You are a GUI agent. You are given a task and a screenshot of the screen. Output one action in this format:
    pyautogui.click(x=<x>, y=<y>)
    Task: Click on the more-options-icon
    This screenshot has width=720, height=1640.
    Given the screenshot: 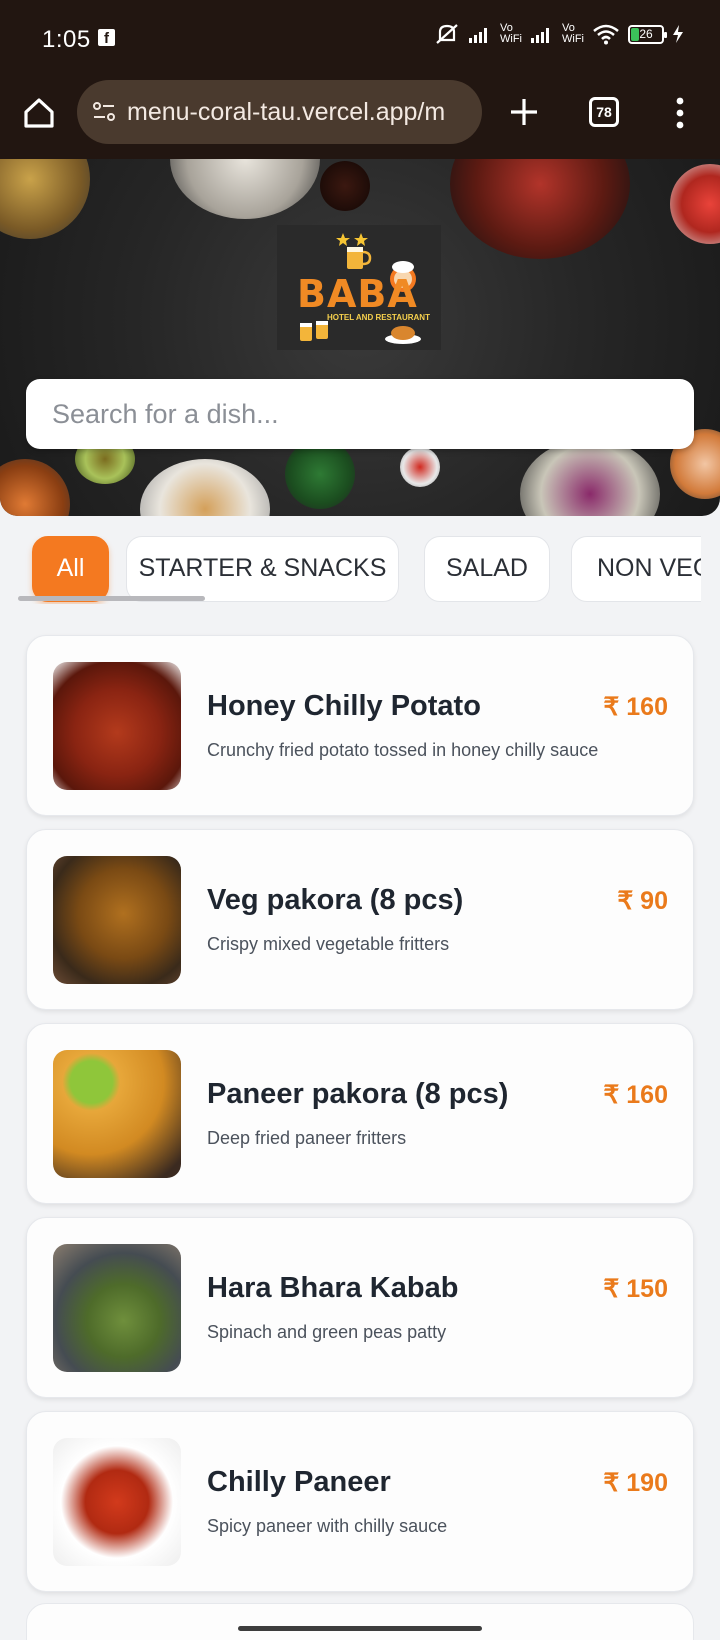 What is the action you would take?
    pyautogui.click(x=680, y=113)
    